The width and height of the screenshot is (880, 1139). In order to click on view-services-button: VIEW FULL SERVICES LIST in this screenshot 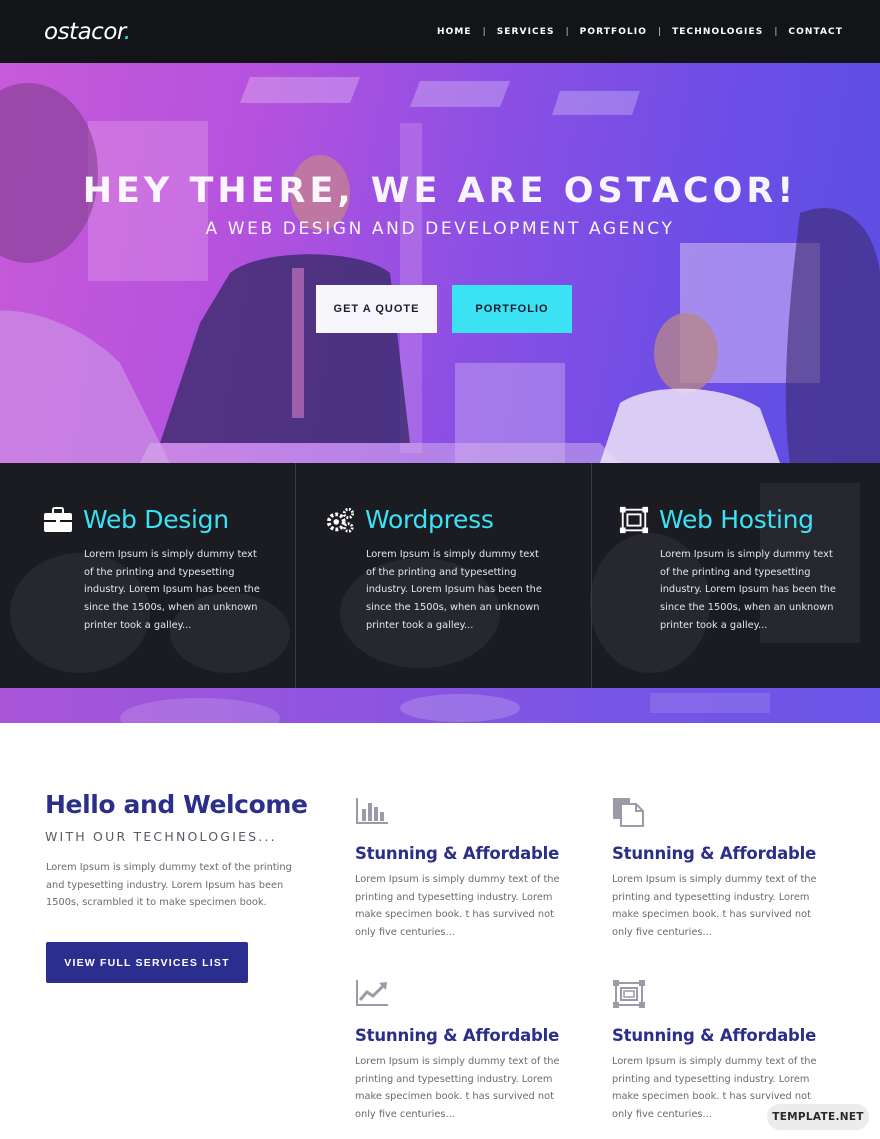, I will do `click(147, 962)`.